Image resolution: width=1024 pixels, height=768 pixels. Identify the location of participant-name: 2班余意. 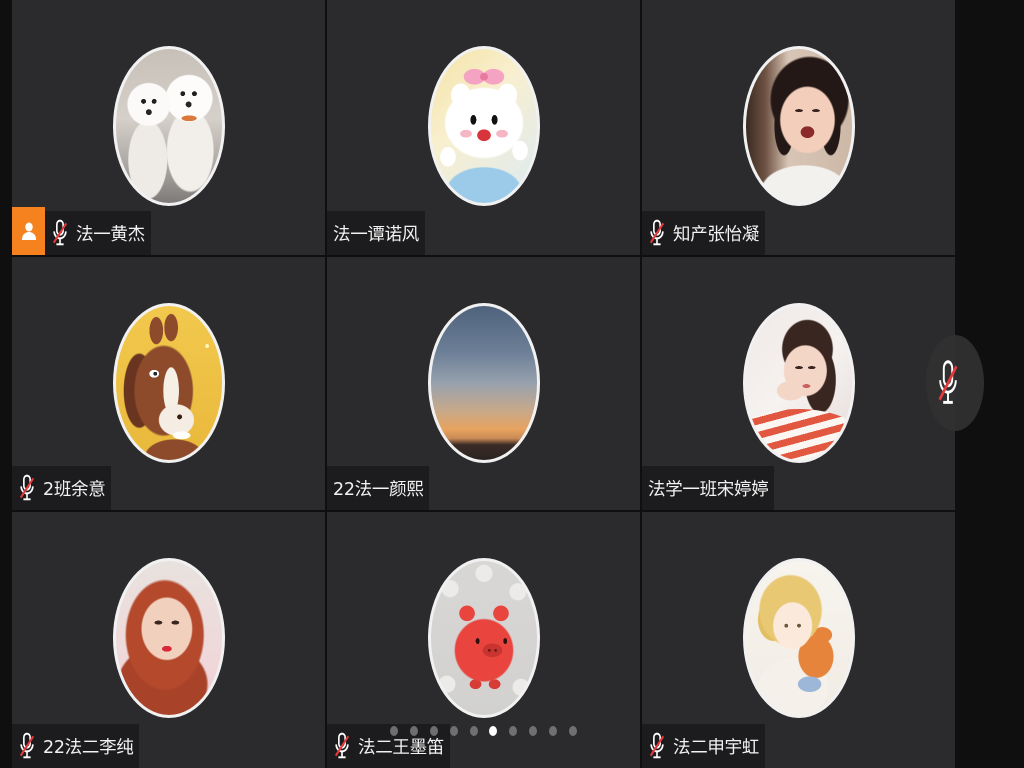
(74, 489).